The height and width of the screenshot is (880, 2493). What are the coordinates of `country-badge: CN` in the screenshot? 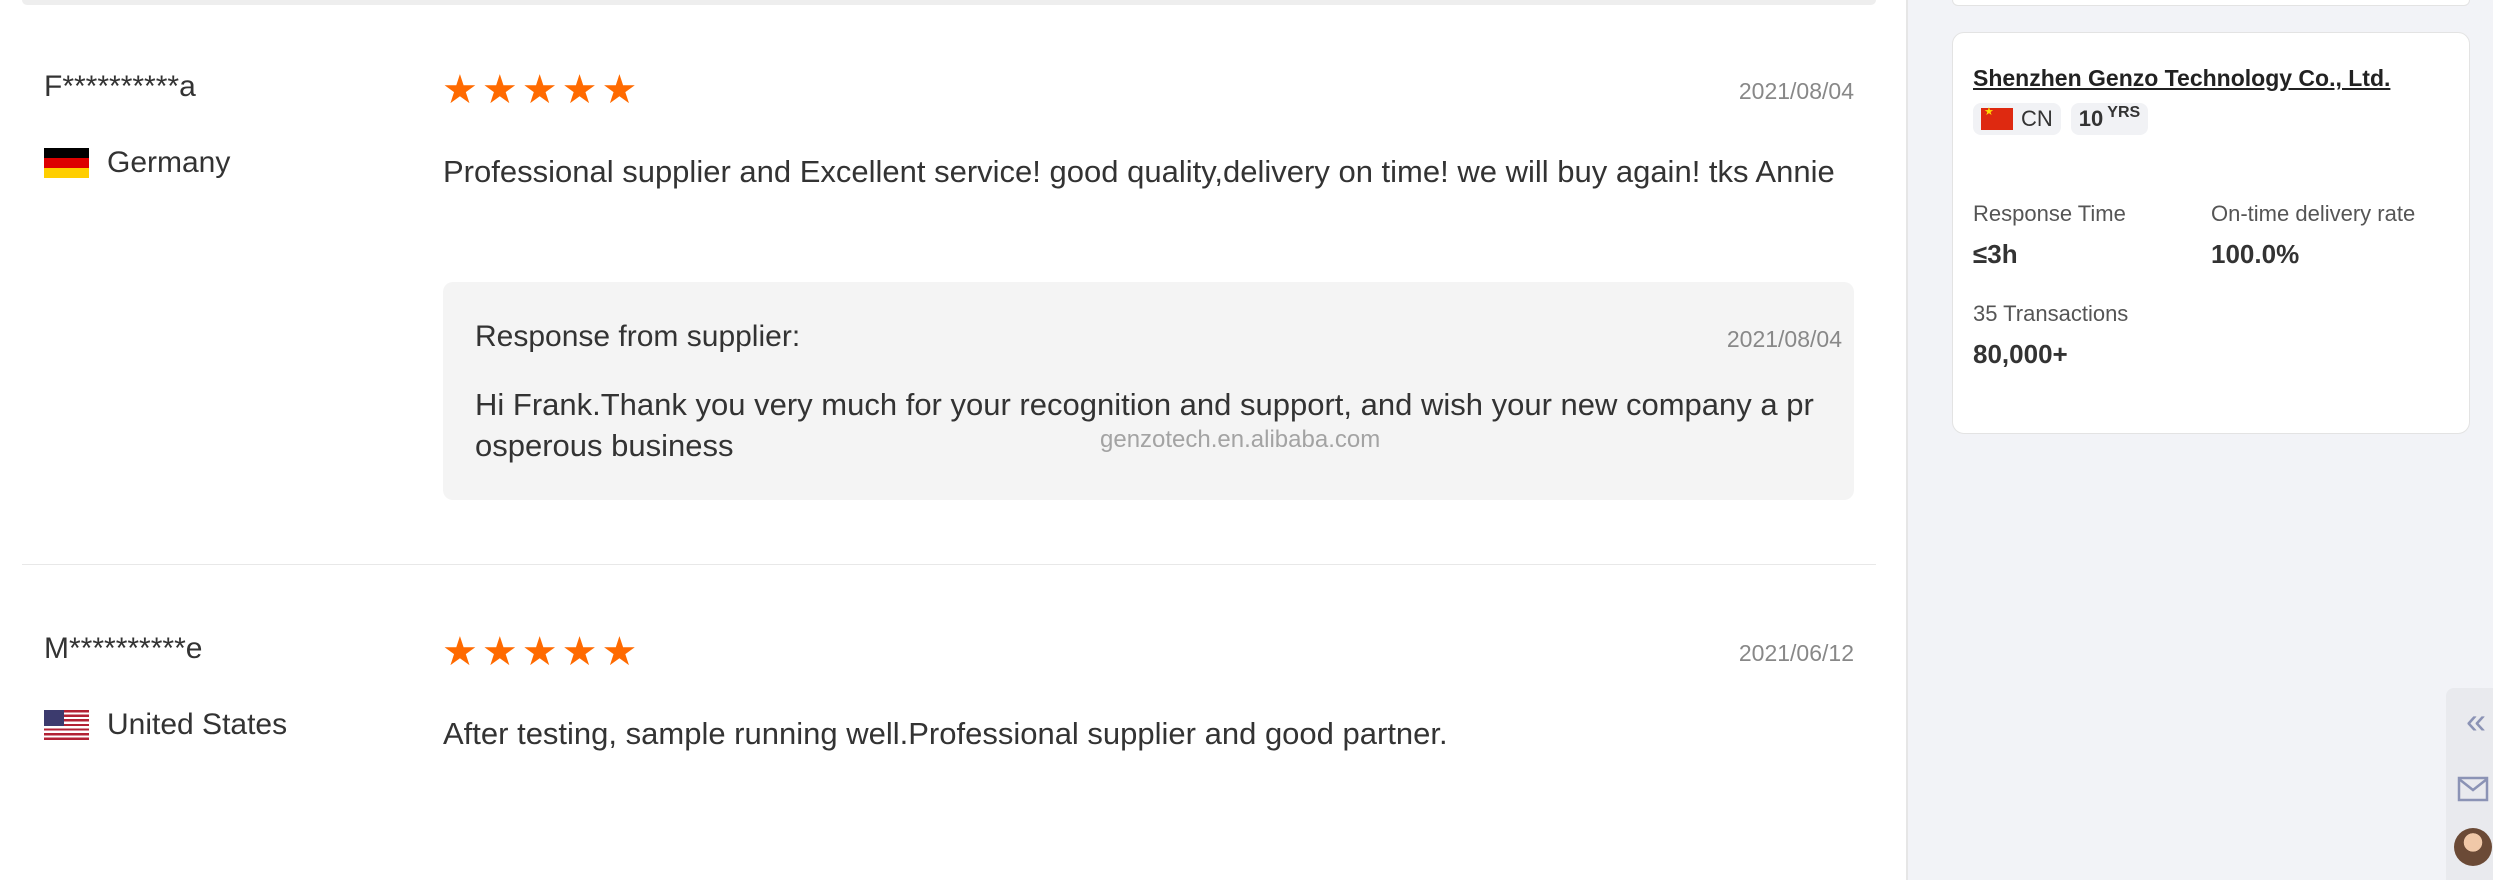 It's located at (2017, 119).